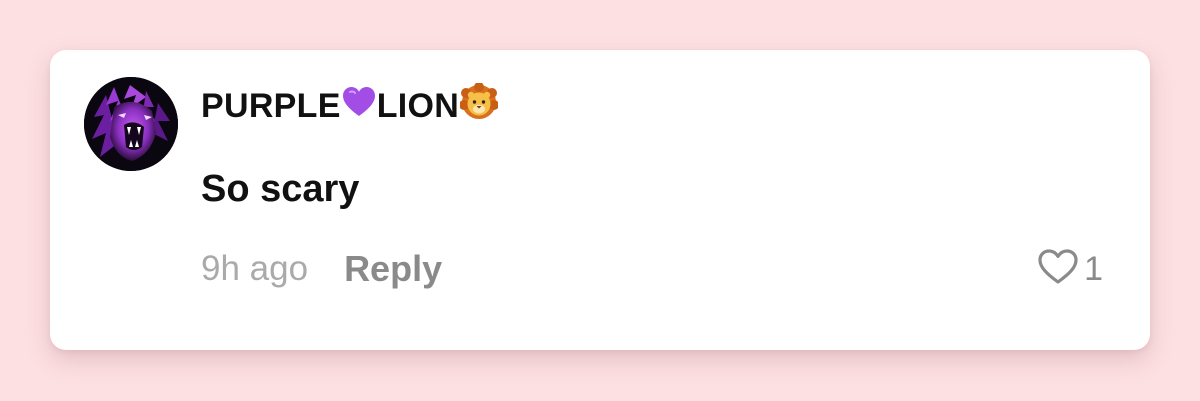 The image size is (1200, 401). I want to click on lion-face-icon, so click(479, 105).